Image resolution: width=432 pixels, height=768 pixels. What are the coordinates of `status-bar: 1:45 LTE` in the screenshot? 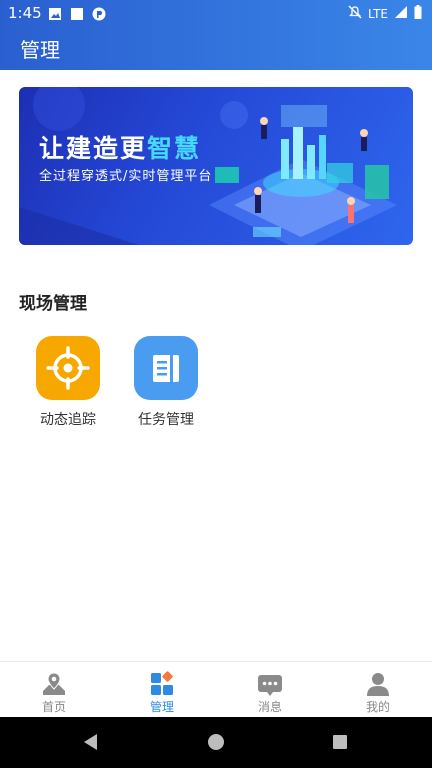 It's located at (216, 13).